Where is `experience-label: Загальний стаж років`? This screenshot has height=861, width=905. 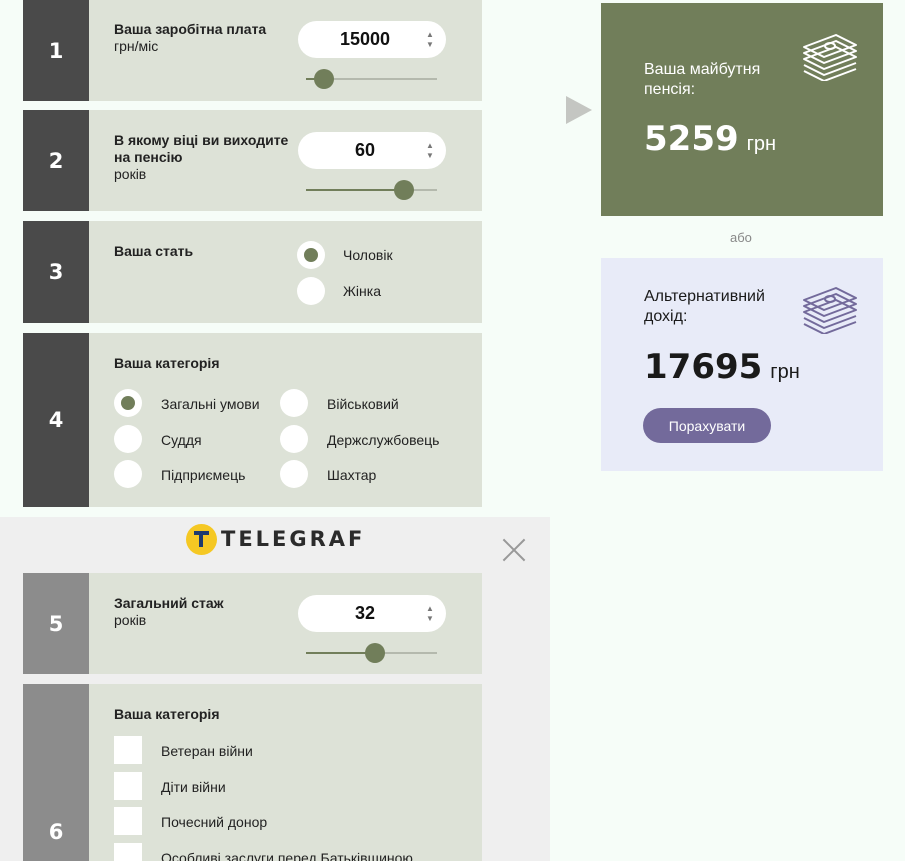
experience-label: Загальний стаж років is located at coordinates (169, 612).